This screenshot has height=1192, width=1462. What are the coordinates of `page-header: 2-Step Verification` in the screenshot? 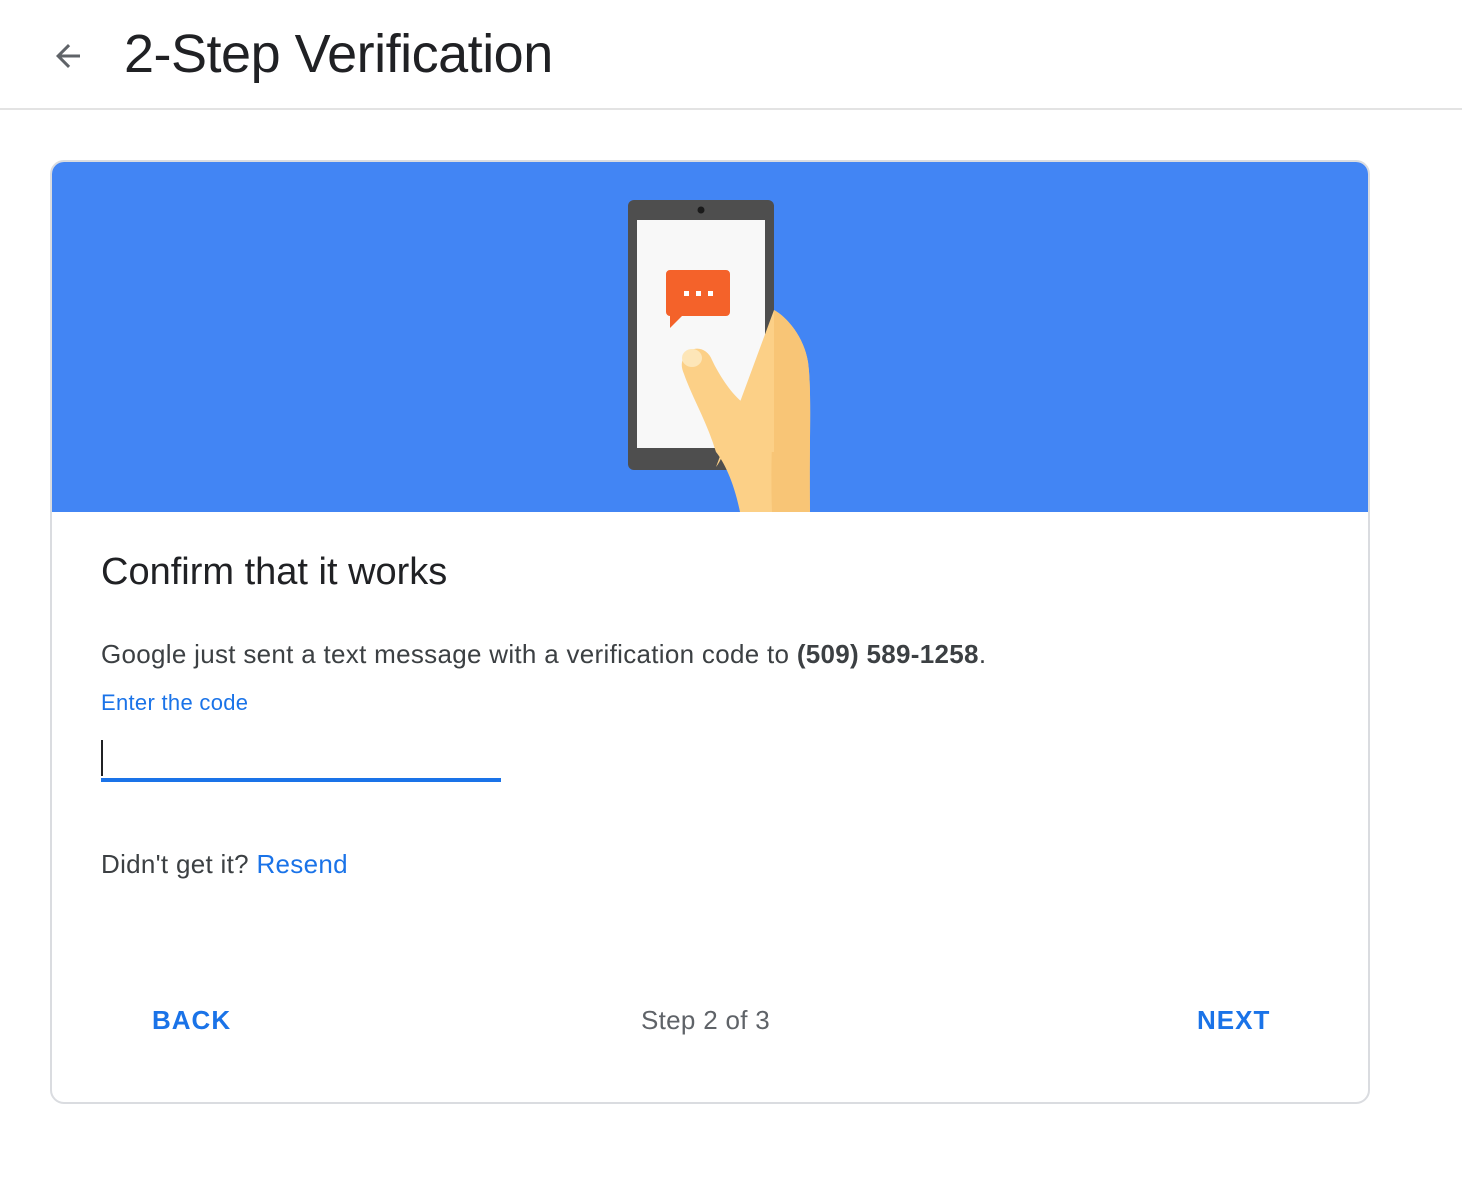 It's located at (731, 55).